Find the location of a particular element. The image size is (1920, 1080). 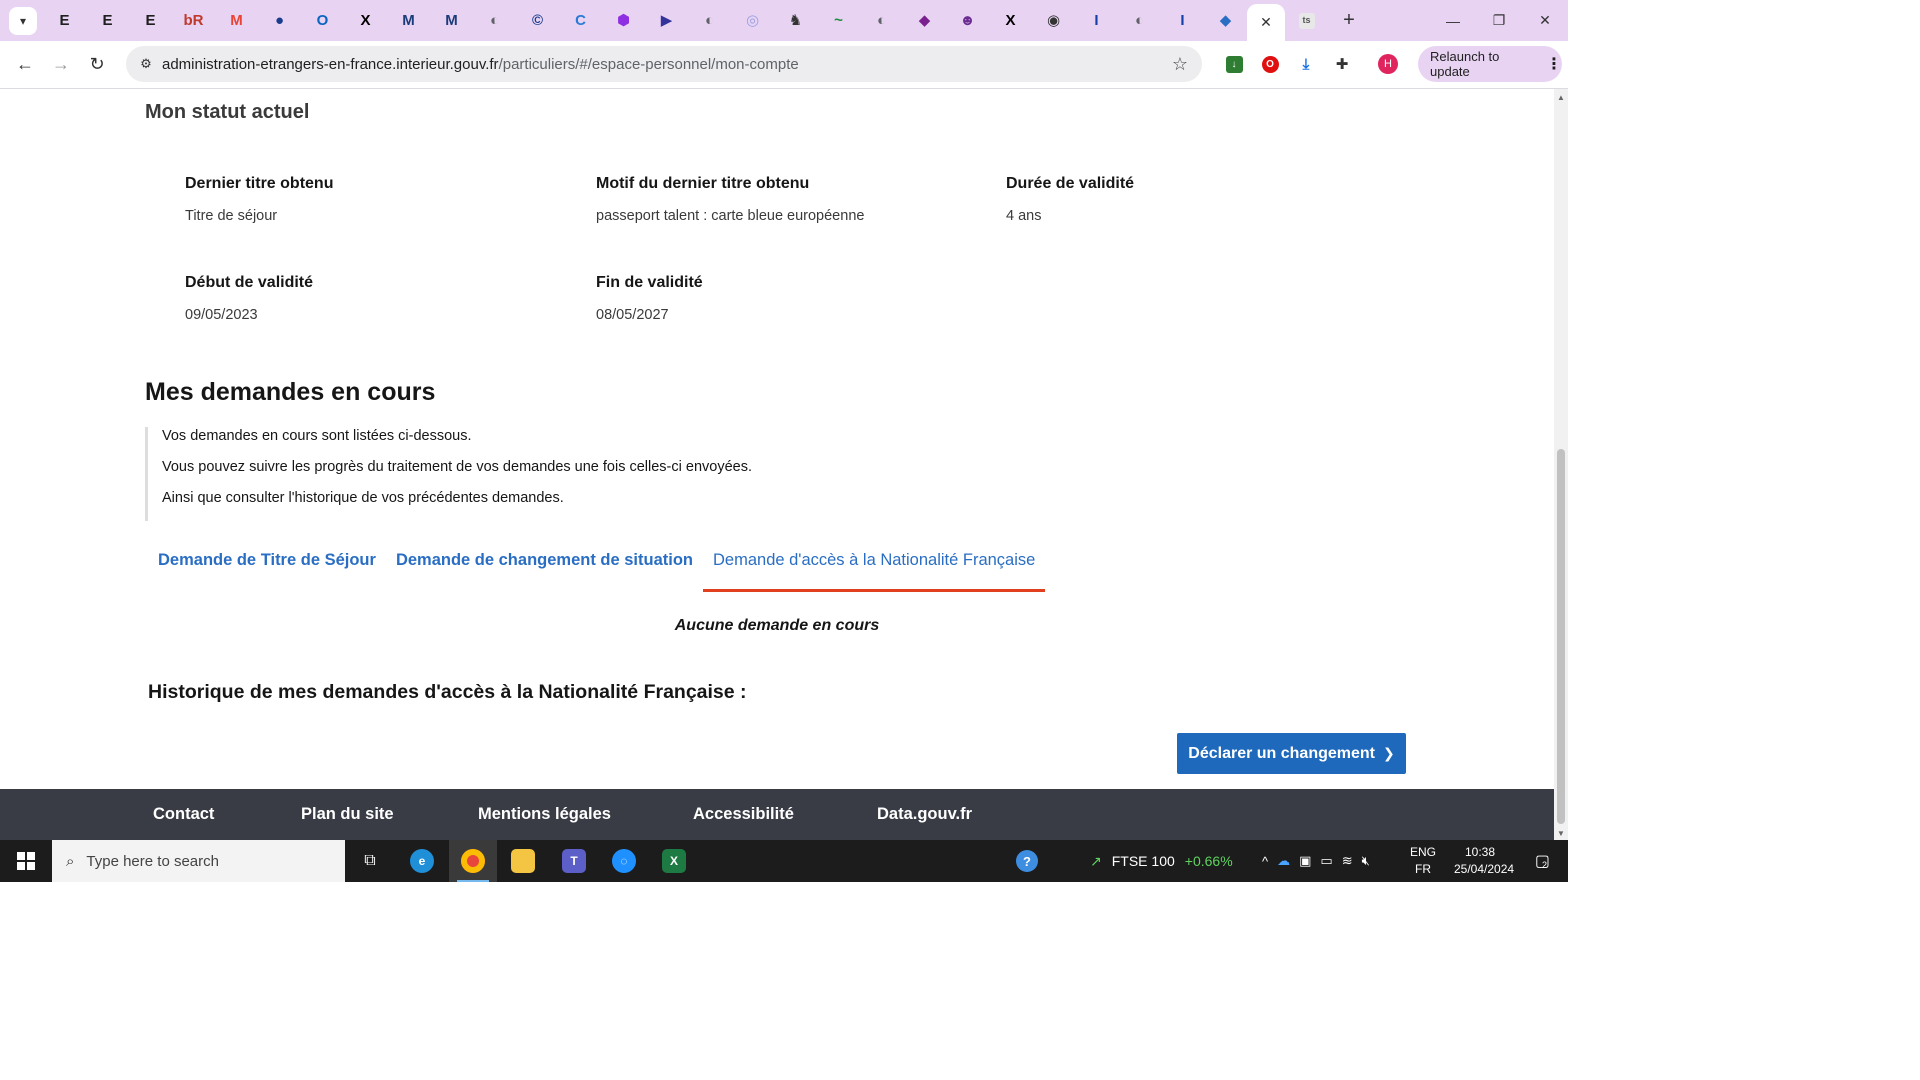

extension-opera: O is located at coordinates (1270, 64).